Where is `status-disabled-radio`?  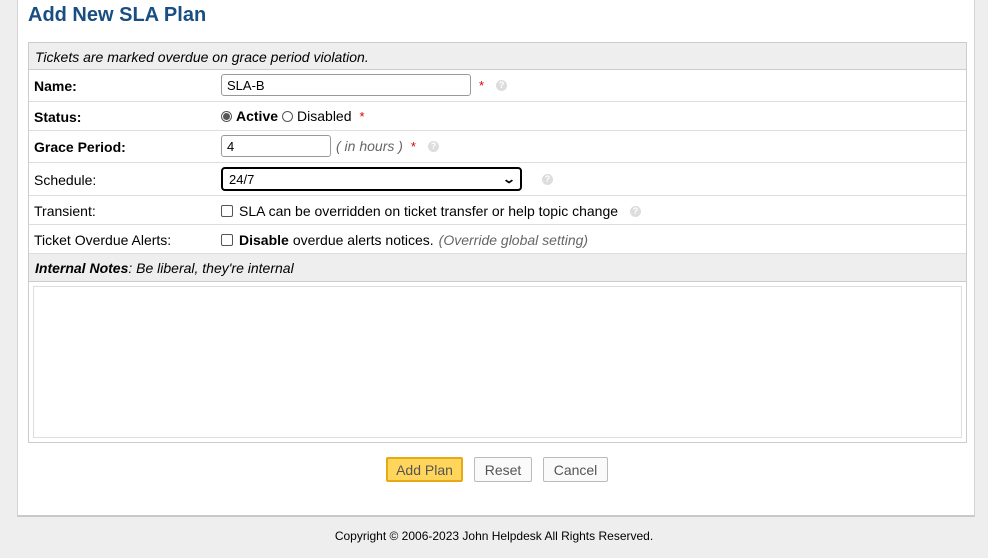 status-disabled-radio is located at coordinates (288, 116).